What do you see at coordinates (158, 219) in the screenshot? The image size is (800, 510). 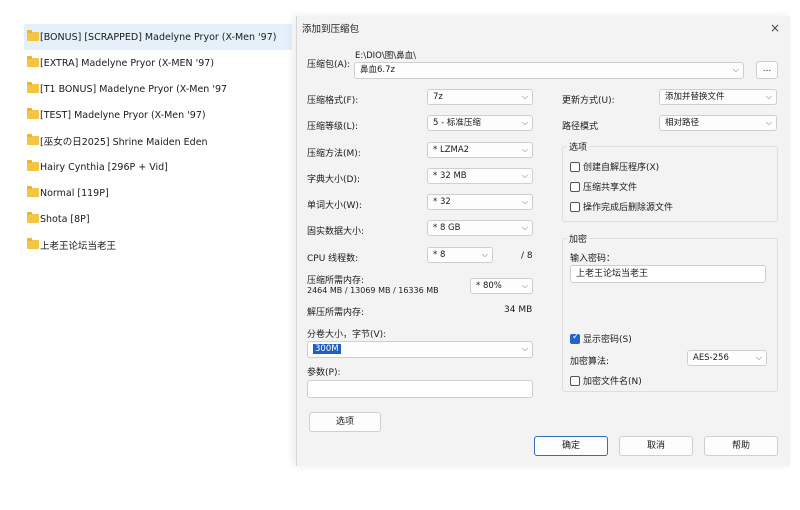 I see `file-item: Shota [8P]` at bounding box center [158, 219].